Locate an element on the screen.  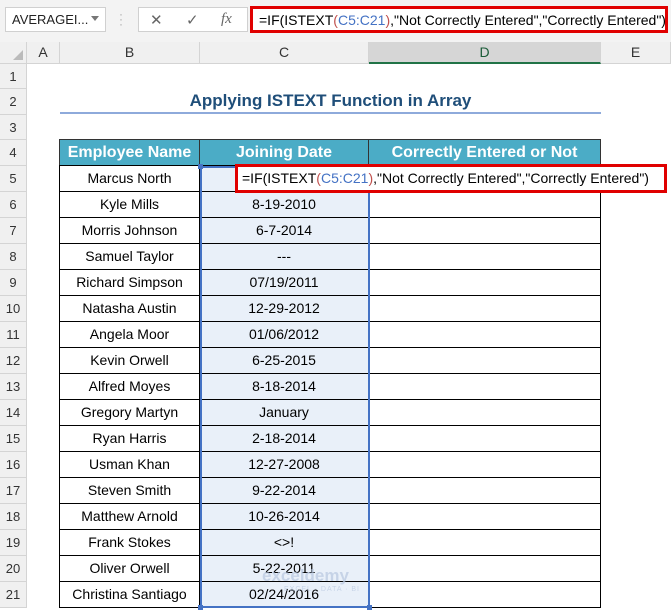
employee-name-cell: Angela Moor is located at coordinates (129, 334).